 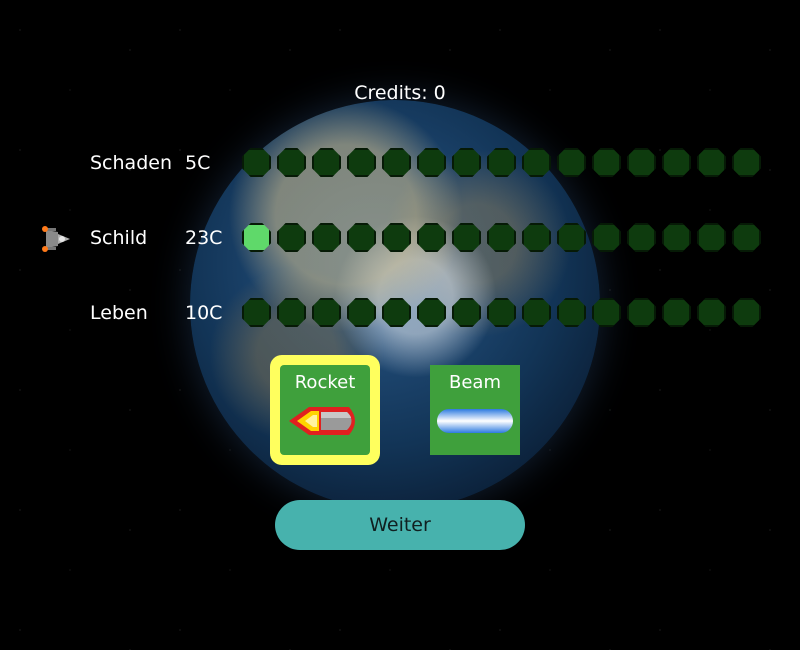 I want to click on continue-button: Weiter, so click(x=400, y=525).